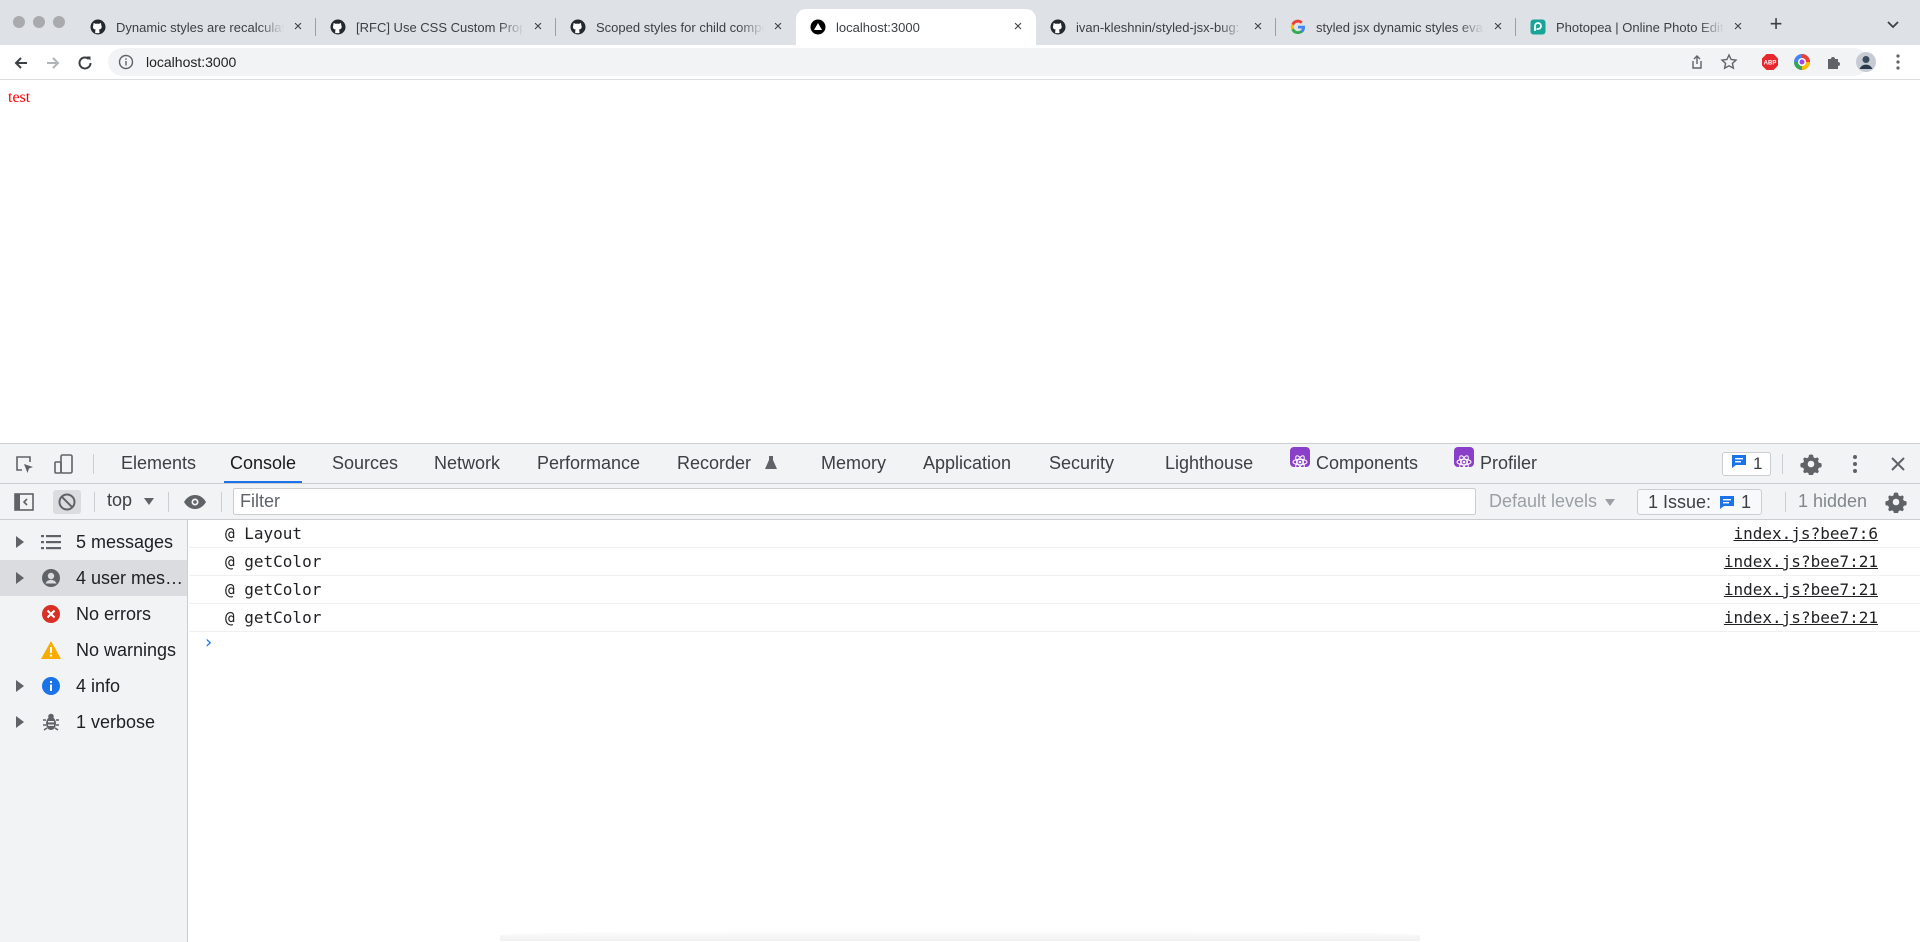  I want to click on address-bar: localhost:3000, so click(988, 62).